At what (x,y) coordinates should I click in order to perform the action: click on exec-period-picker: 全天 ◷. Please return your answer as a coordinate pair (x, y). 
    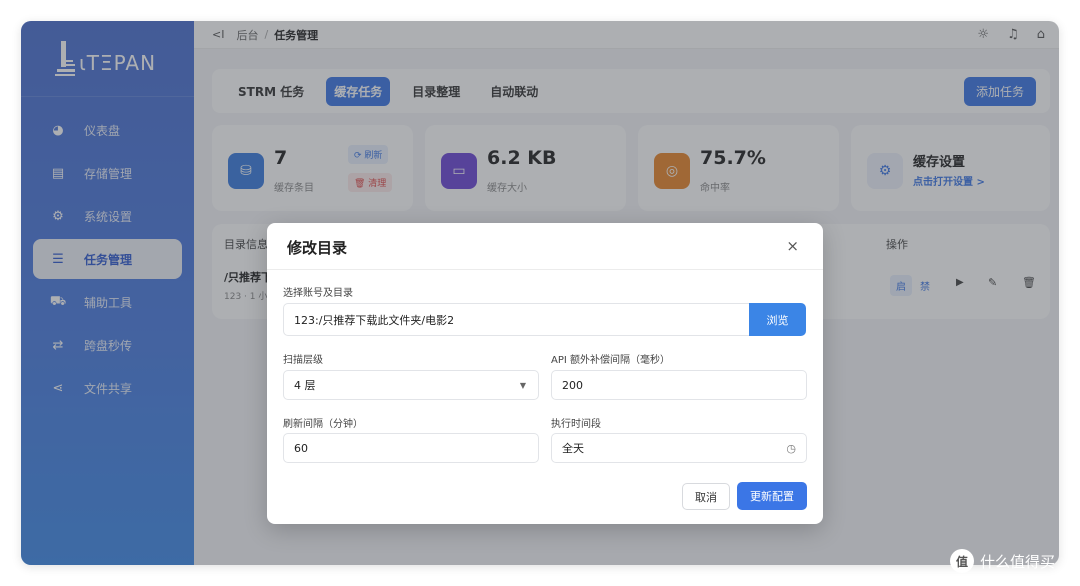
    Looking at the image, I should click on (679, 448).